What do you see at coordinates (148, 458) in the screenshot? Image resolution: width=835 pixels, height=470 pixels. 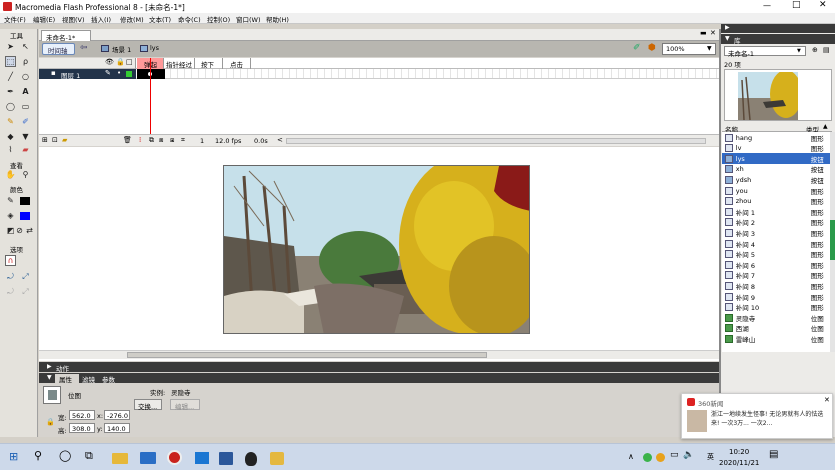 I see `mail-icon` at bounding box center [148, 458].